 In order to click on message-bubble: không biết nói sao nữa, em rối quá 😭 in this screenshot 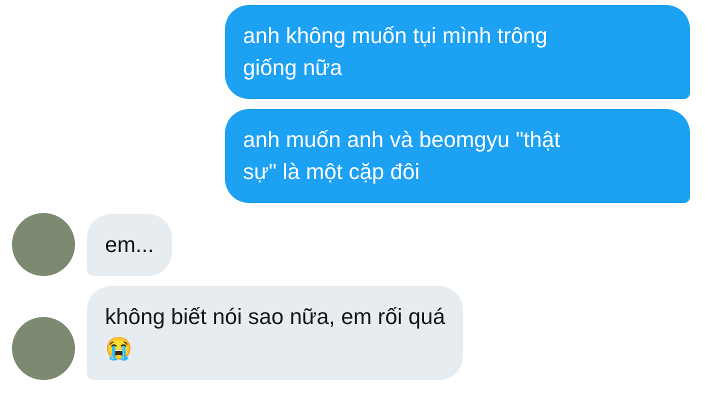, I will do `click(275, 333)`.